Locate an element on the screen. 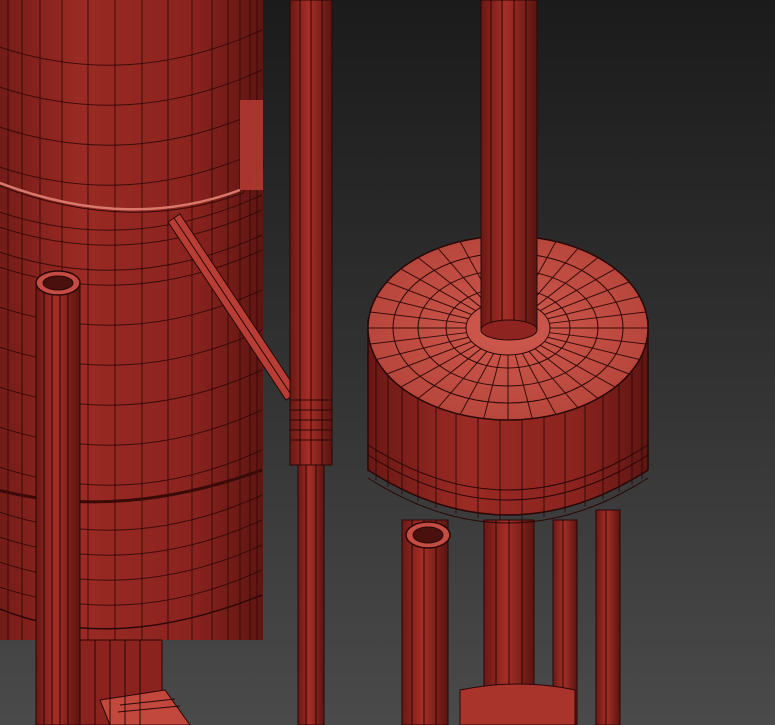  drum-top-stack is located at coordinates (509, 170).